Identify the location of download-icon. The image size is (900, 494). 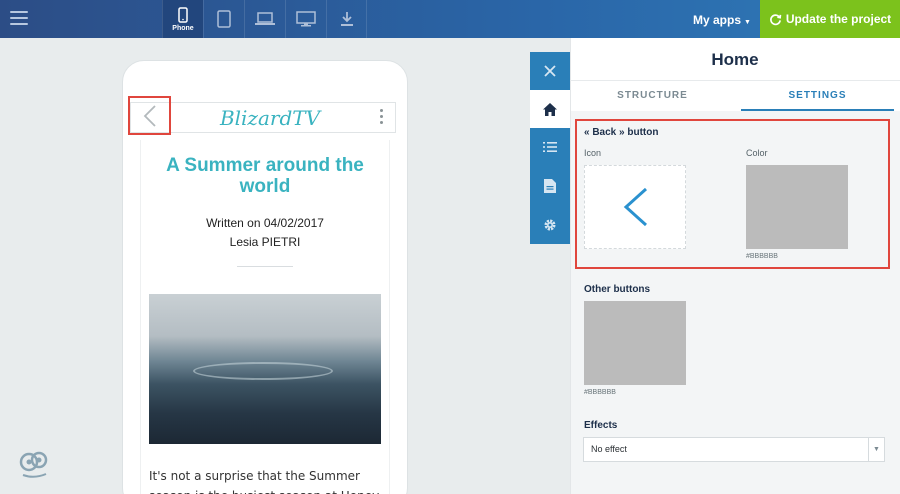
(346, 19).